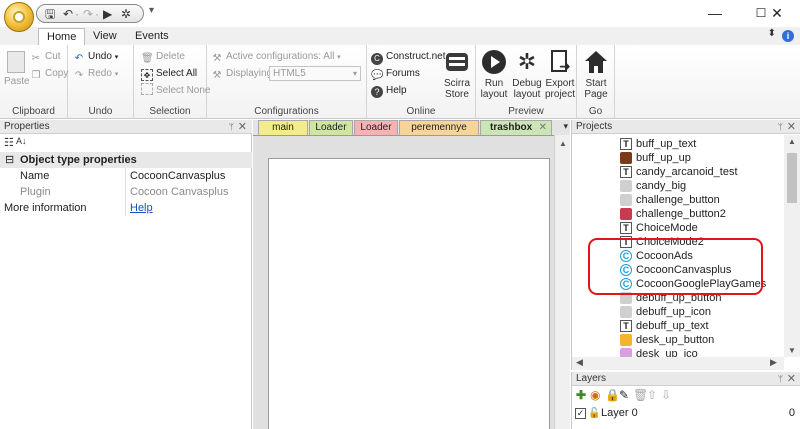 Image resolution: width=800 pixels, height=429 pixels. Describe the element at coordinates (389, 90) in the screenshot. I see `help-button: ? Help` at that location.